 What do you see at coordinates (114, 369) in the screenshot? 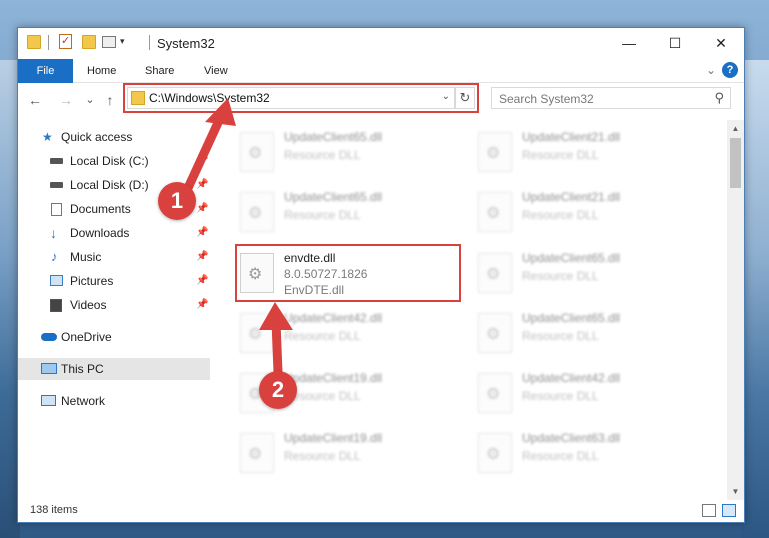
I see `sidebar-item-this-pc: This PC` at bounding box center [114, 369].